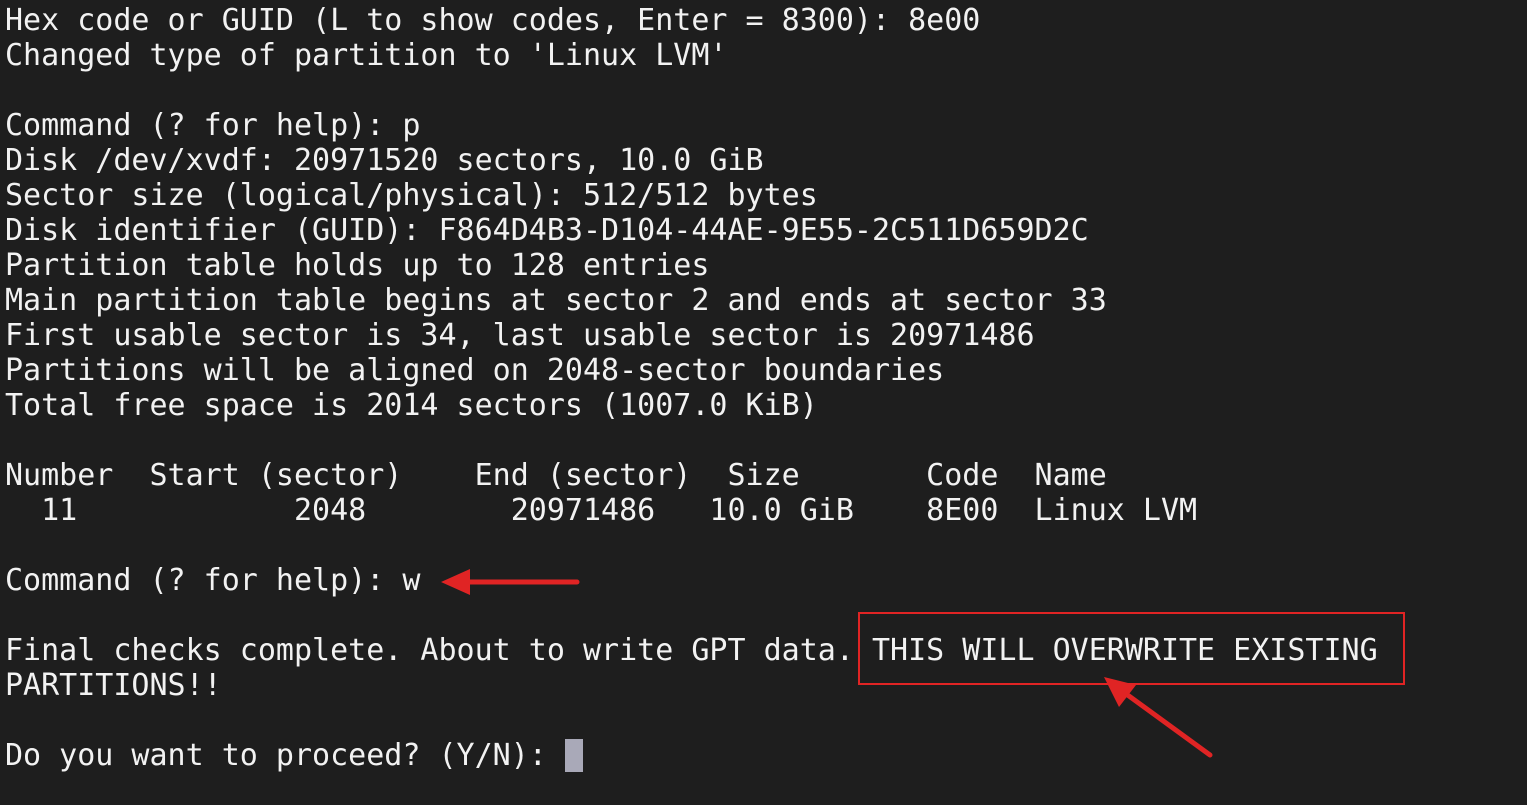  I want to click on warning-highlight-box, so click(1131, 648).